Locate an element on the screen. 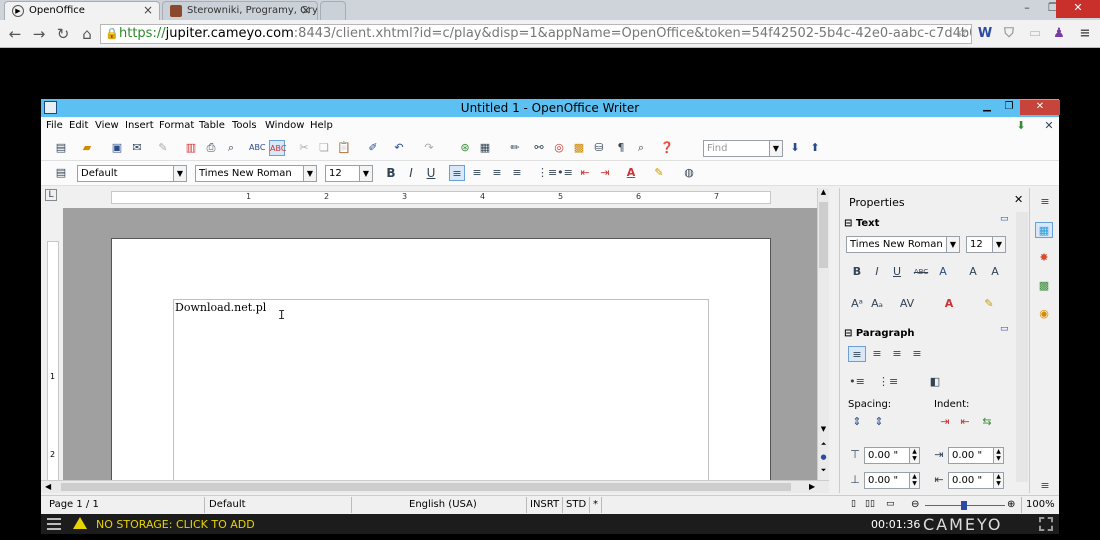 The image size is (1100, 540). paragraph-style-select: Default ▼ is located at coordinates (132, 173).